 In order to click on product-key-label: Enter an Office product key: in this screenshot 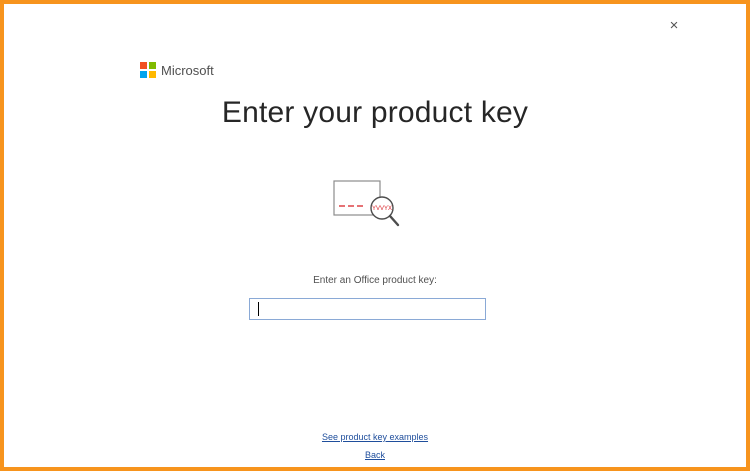, I will do `click(375, 280)`.